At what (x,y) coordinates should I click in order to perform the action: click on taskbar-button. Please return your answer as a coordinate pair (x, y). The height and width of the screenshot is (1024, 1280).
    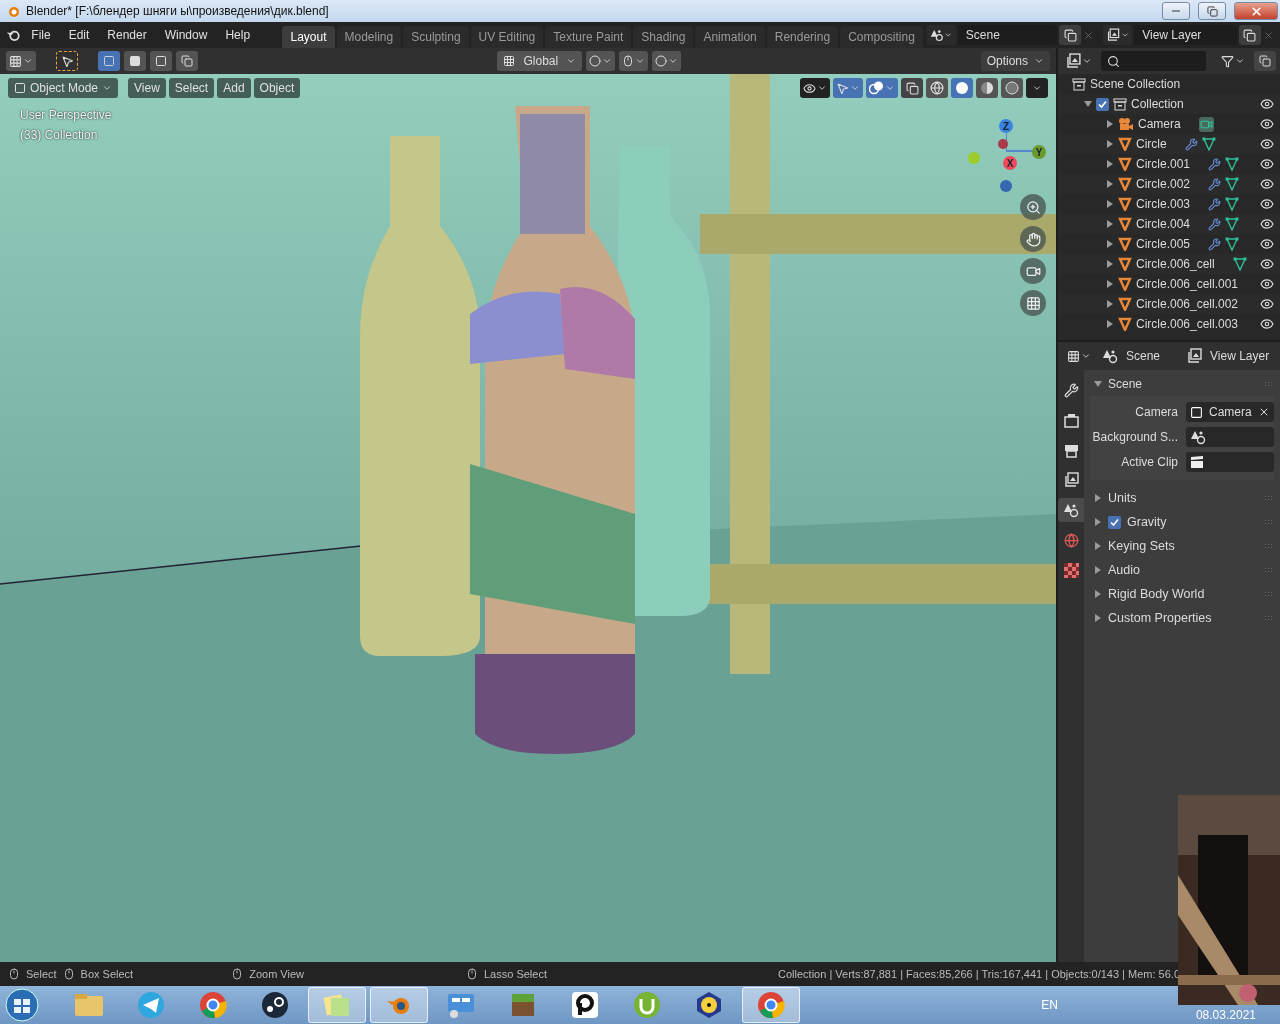
    Looking at the image, I should click on (399, 1005).